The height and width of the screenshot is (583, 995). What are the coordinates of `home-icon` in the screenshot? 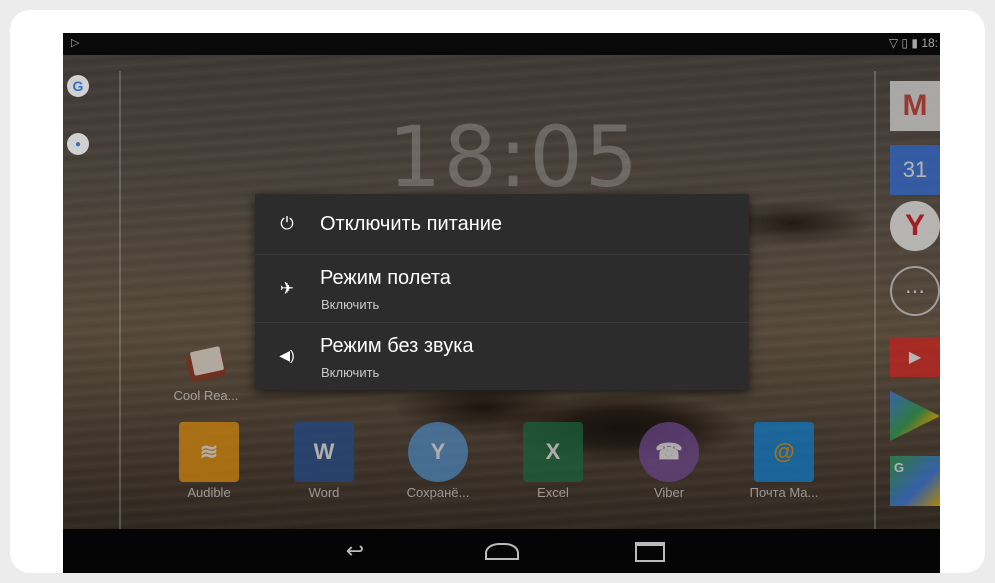 It's located at (502, 551).